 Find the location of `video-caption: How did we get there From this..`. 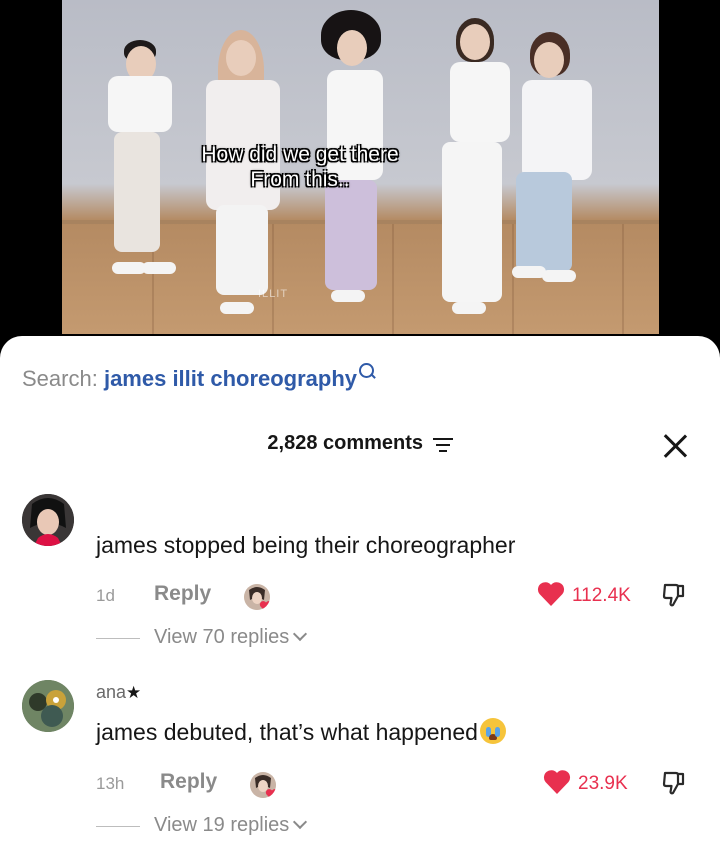

video-caption: How did we get there From this.. is located at coordinates (300, 167).